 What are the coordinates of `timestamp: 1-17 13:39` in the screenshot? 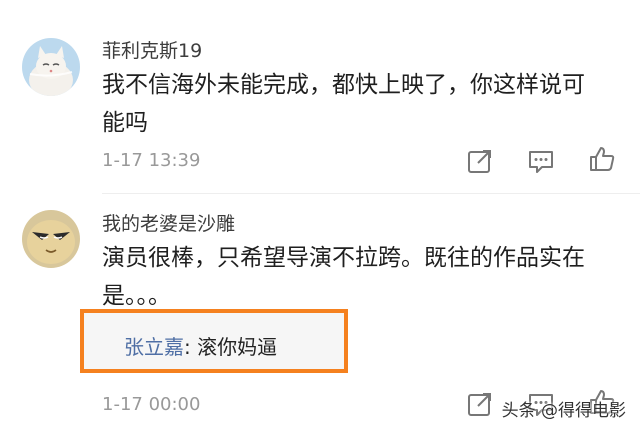 It's located at (151, 160).